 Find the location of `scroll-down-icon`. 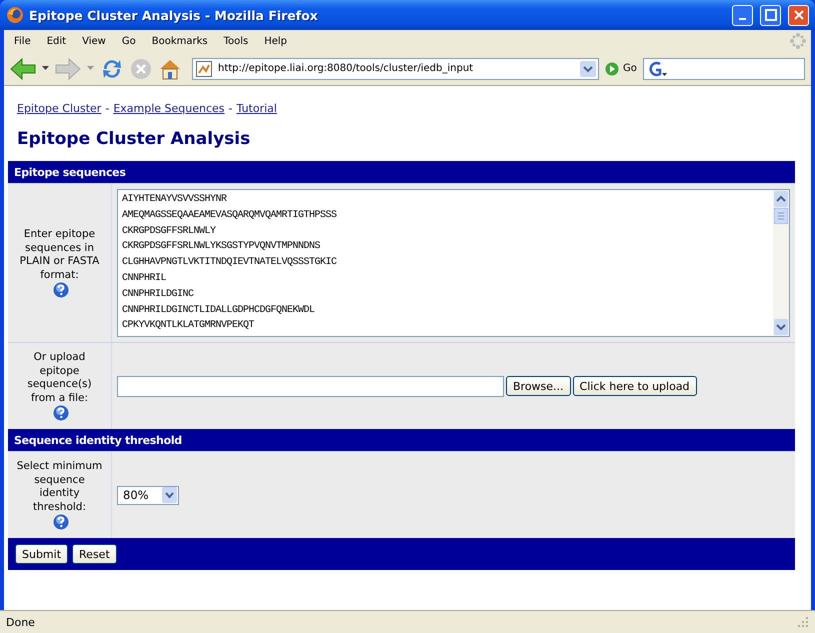

scroll-down-icon is located at coordinates (781, 327).